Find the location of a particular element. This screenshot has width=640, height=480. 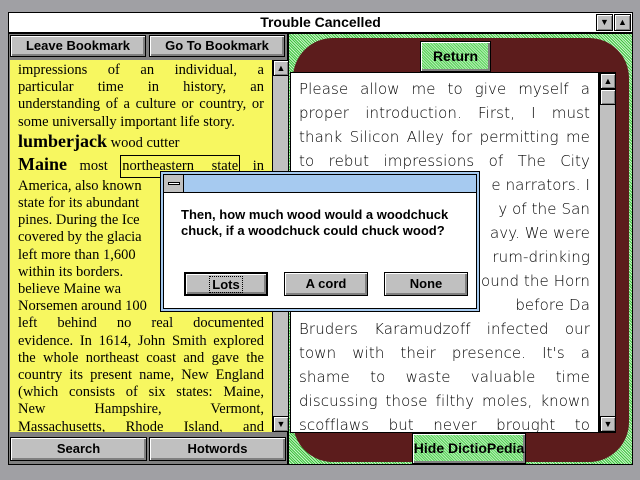

entry-lumberjack: lumberjack wood cutter is located at coordinates (141, 142).